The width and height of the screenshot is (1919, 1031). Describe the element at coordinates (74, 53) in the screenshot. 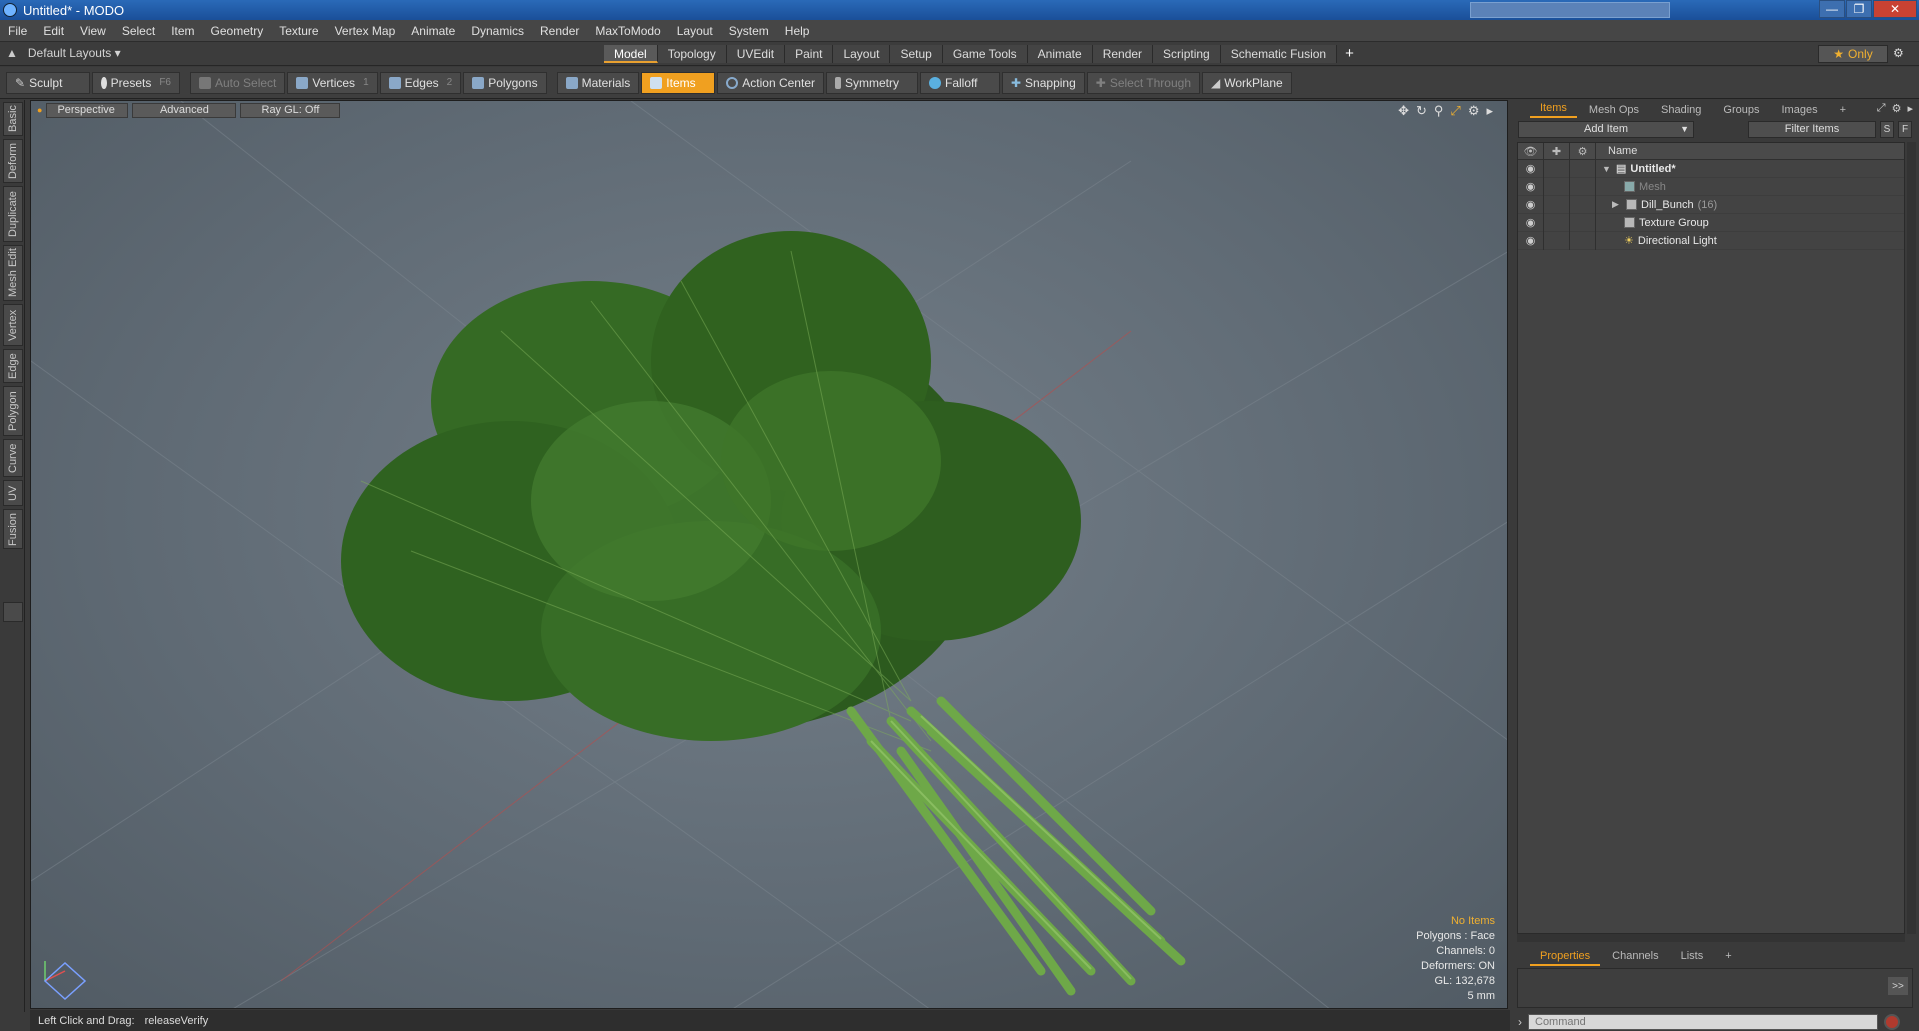

I see `default-layouts-dropdown: Default Layouts ▾` at that location.